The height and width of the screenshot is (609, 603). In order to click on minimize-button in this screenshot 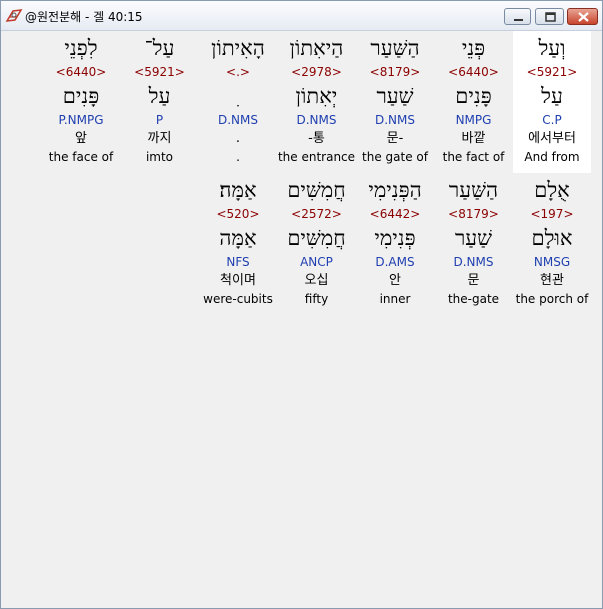, I will do `click(517, 16)`.